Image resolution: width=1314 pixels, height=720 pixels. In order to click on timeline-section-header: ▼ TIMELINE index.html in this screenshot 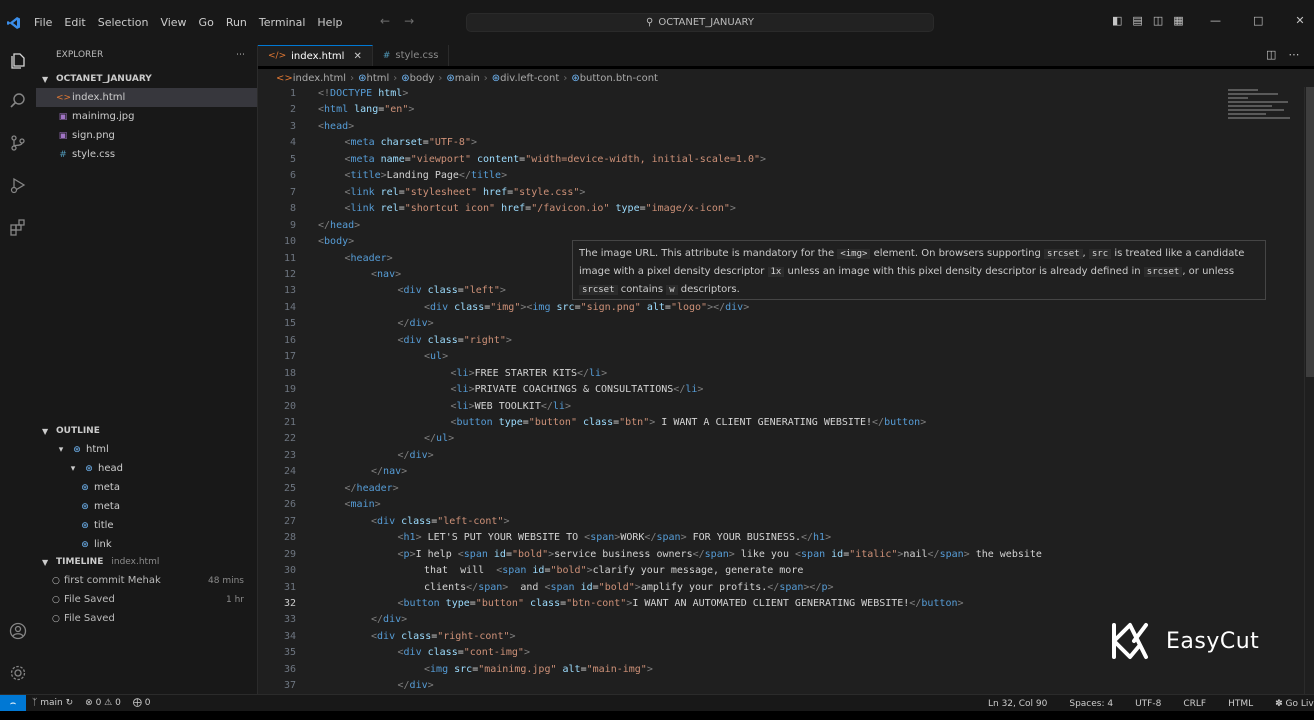, I will do `click(147, 562)`.